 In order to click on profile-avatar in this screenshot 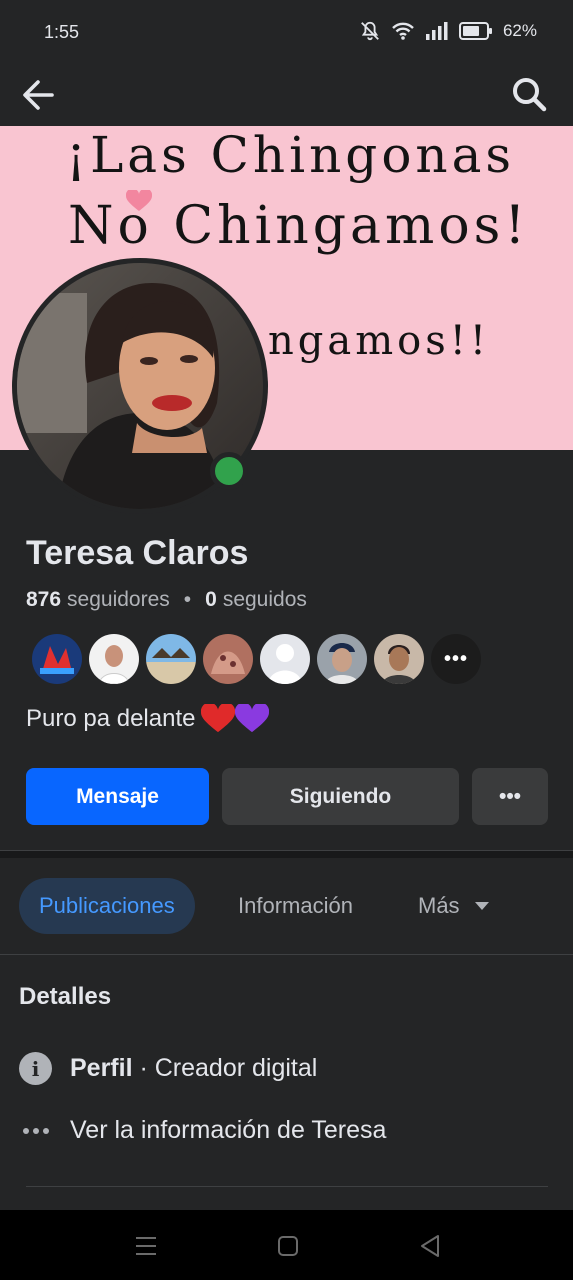, I will do `click(140, 386)`.